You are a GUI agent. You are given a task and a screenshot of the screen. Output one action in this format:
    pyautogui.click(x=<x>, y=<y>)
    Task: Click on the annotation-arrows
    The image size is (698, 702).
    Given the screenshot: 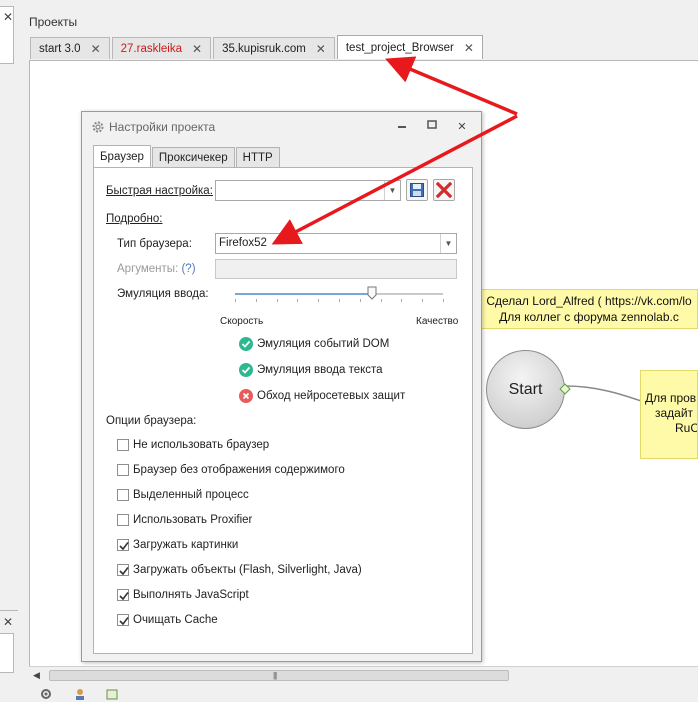 What is the action you would take?
    pyautogui.click(x=394, y=150)
    